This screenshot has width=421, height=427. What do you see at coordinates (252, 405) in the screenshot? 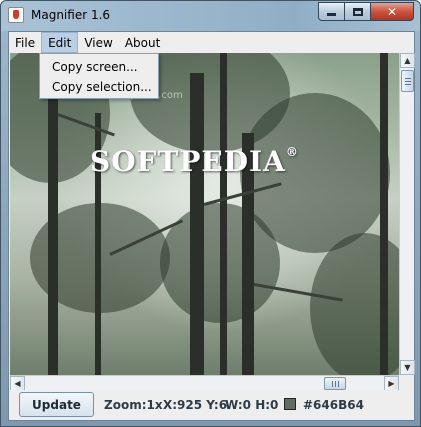
I see `selection-size: W:0 H:0` at bounding box center [252, 405].